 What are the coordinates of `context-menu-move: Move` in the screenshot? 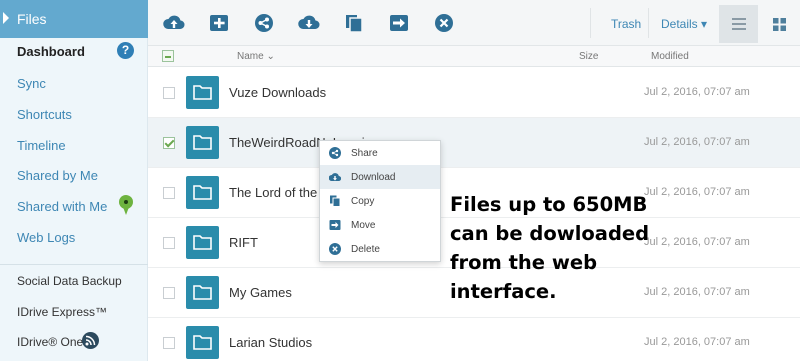 It's located at (380, 225).